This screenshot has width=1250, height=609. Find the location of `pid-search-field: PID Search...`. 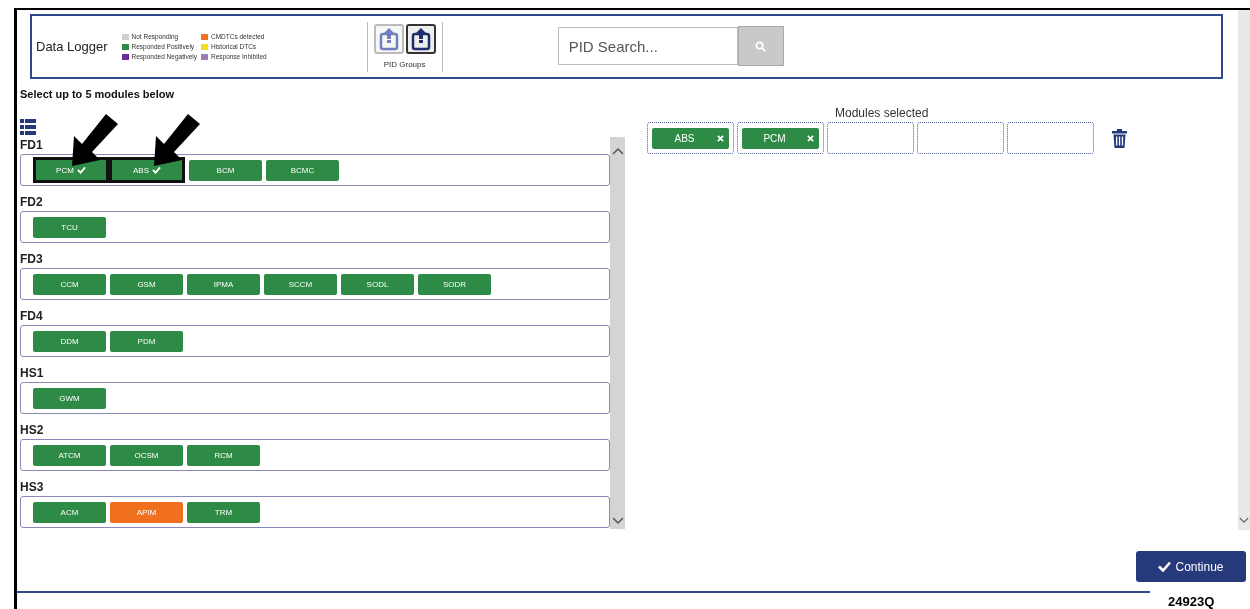

pid-search-field: PID Search... is located at coordinates (647, 46).